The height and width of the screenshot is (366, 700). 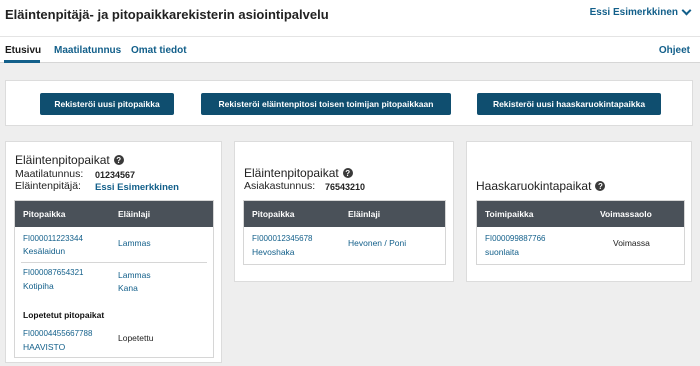 I want to click on nav-bar: Etusivu Maatilatunnus Omat tiedot Ohjeet, so click(x=350, y=49).